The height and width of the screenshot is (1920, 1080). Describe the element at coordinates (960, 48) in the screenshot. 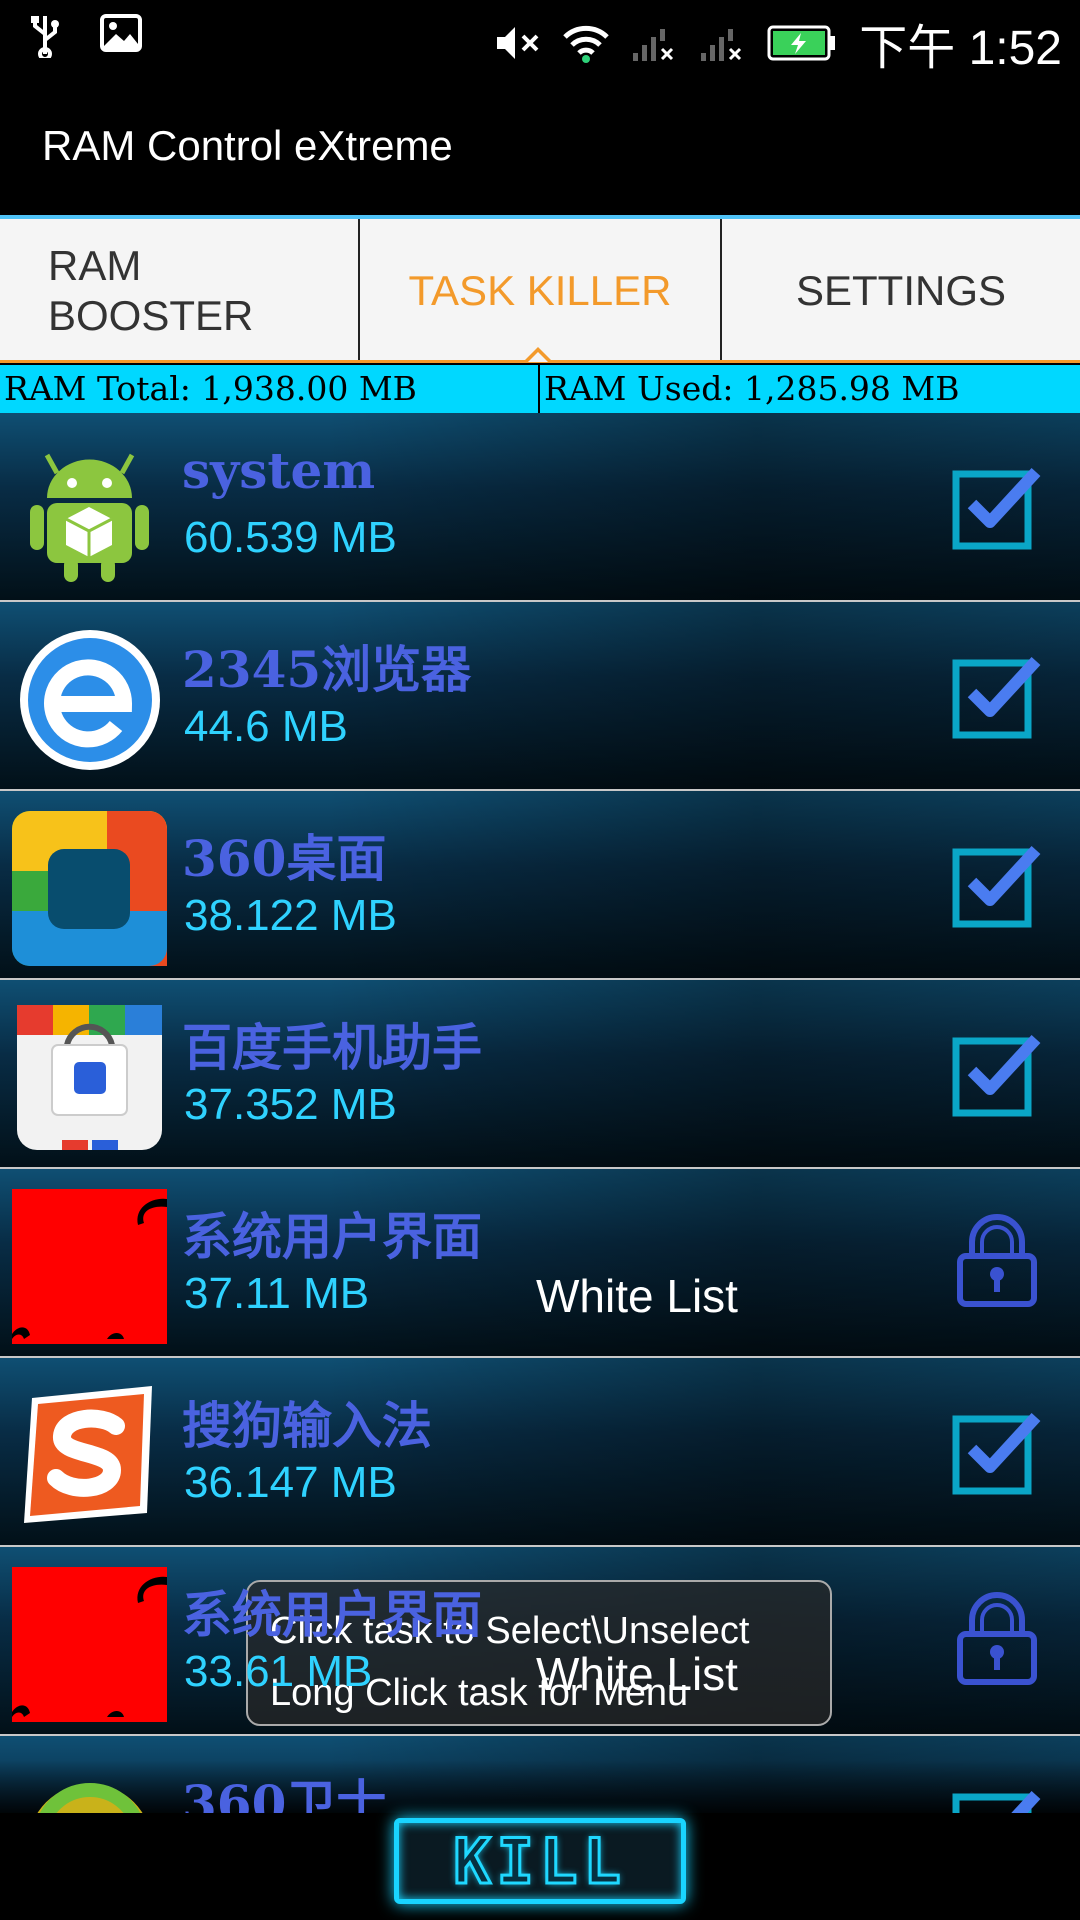

I see `clock: 下午 1:52` at that location.